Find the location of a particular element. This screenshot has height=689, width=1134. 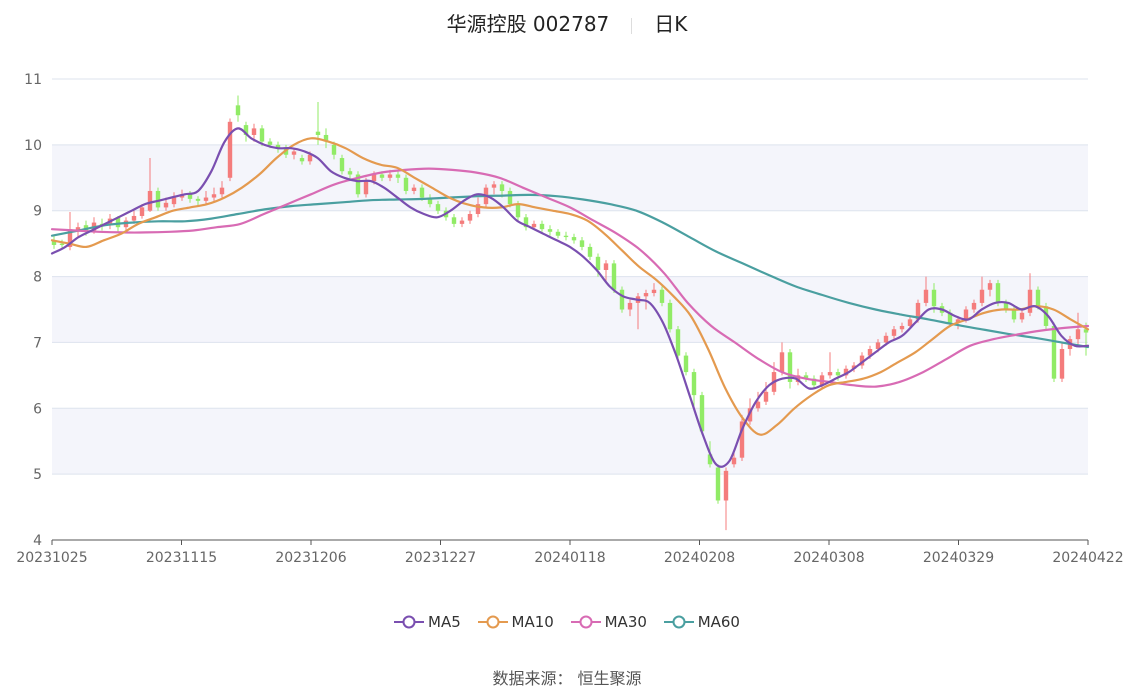

x-tick-label: 20231206 is located at coordinates (310, 558).